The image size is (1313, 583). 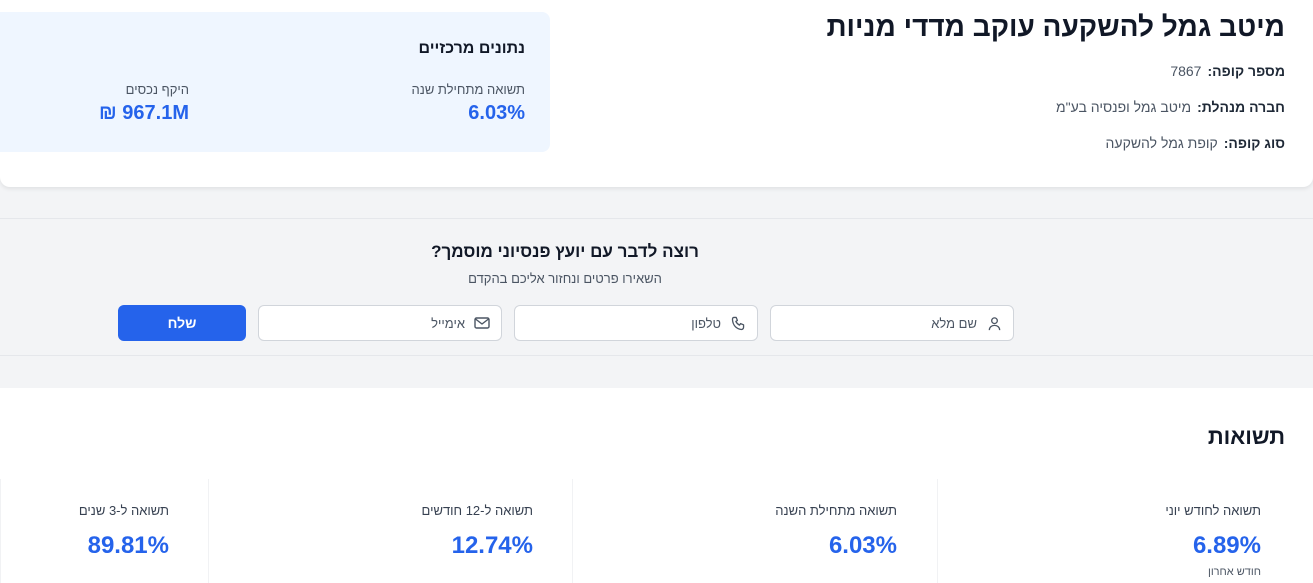 What do you see at coordinates (378, 531) in the screenshot?
I see `return-card-12-months: תשואה ל-12 חודשים 12.74%` at bounding box center [378, 531].